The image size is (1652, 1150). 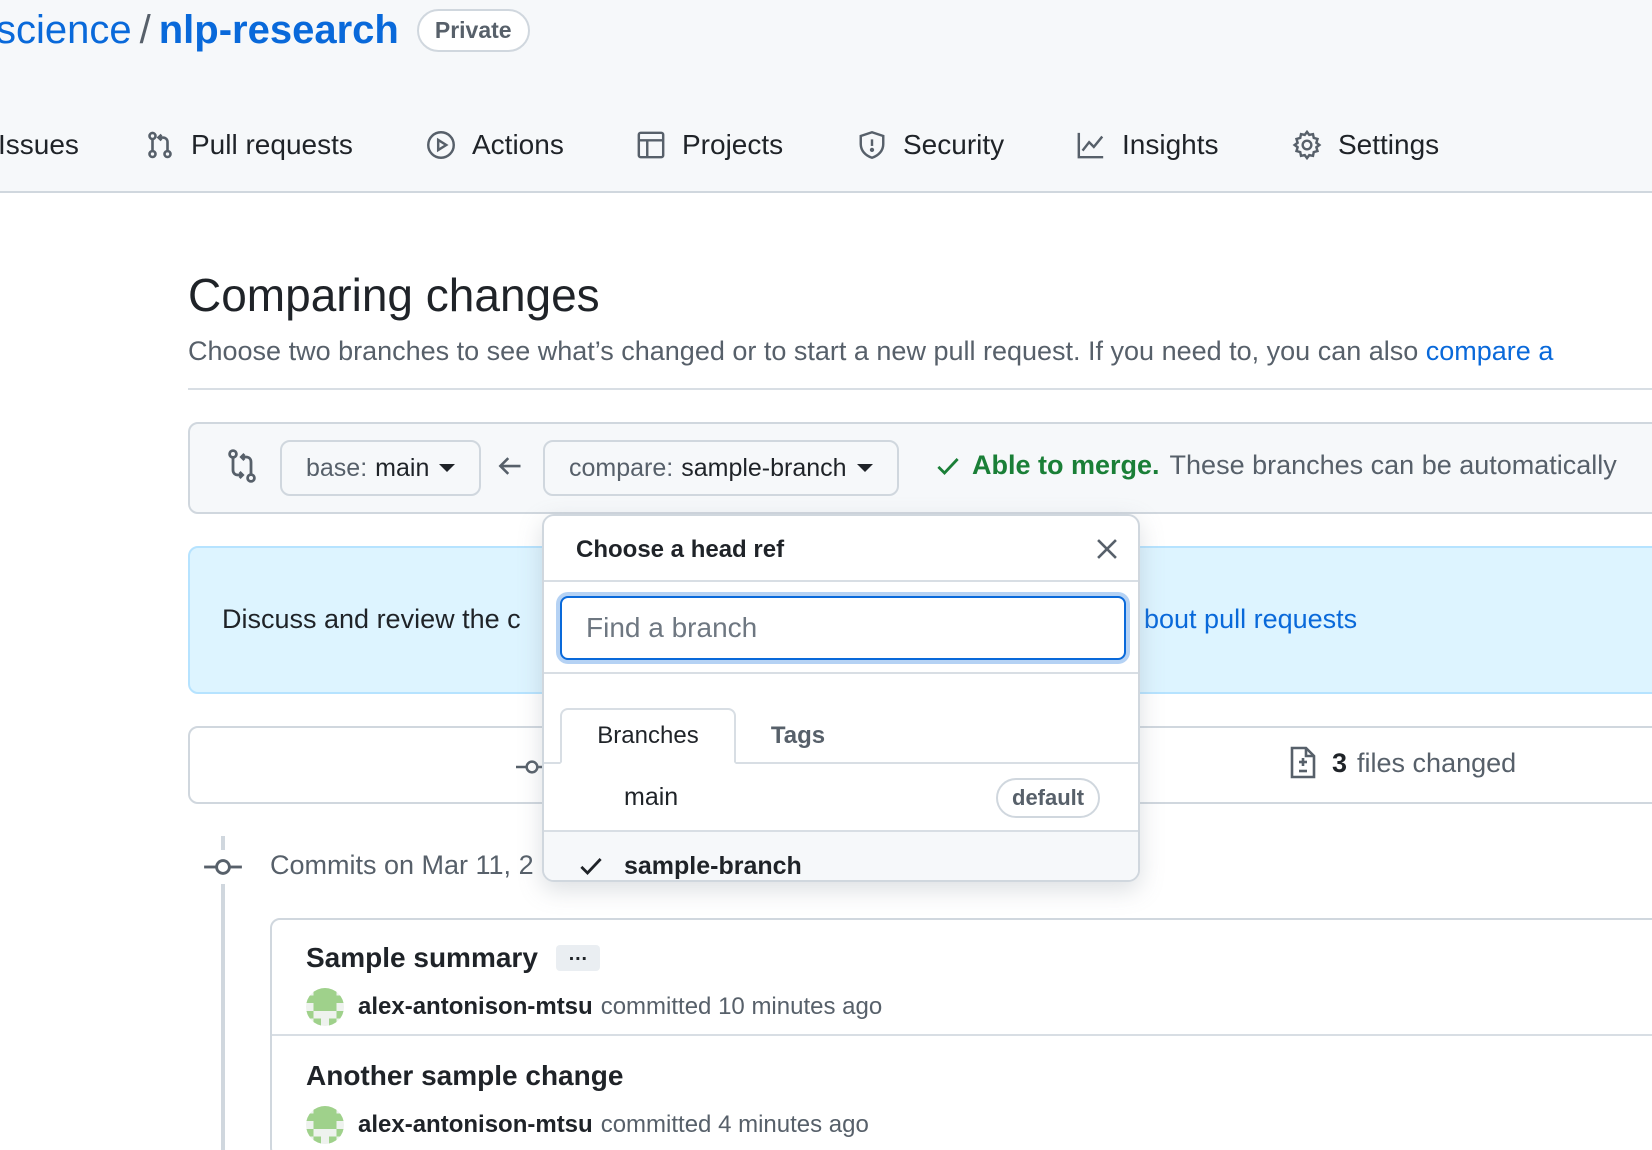 I want to click on tab-insights: Insights, so click(x=1147, y=145).